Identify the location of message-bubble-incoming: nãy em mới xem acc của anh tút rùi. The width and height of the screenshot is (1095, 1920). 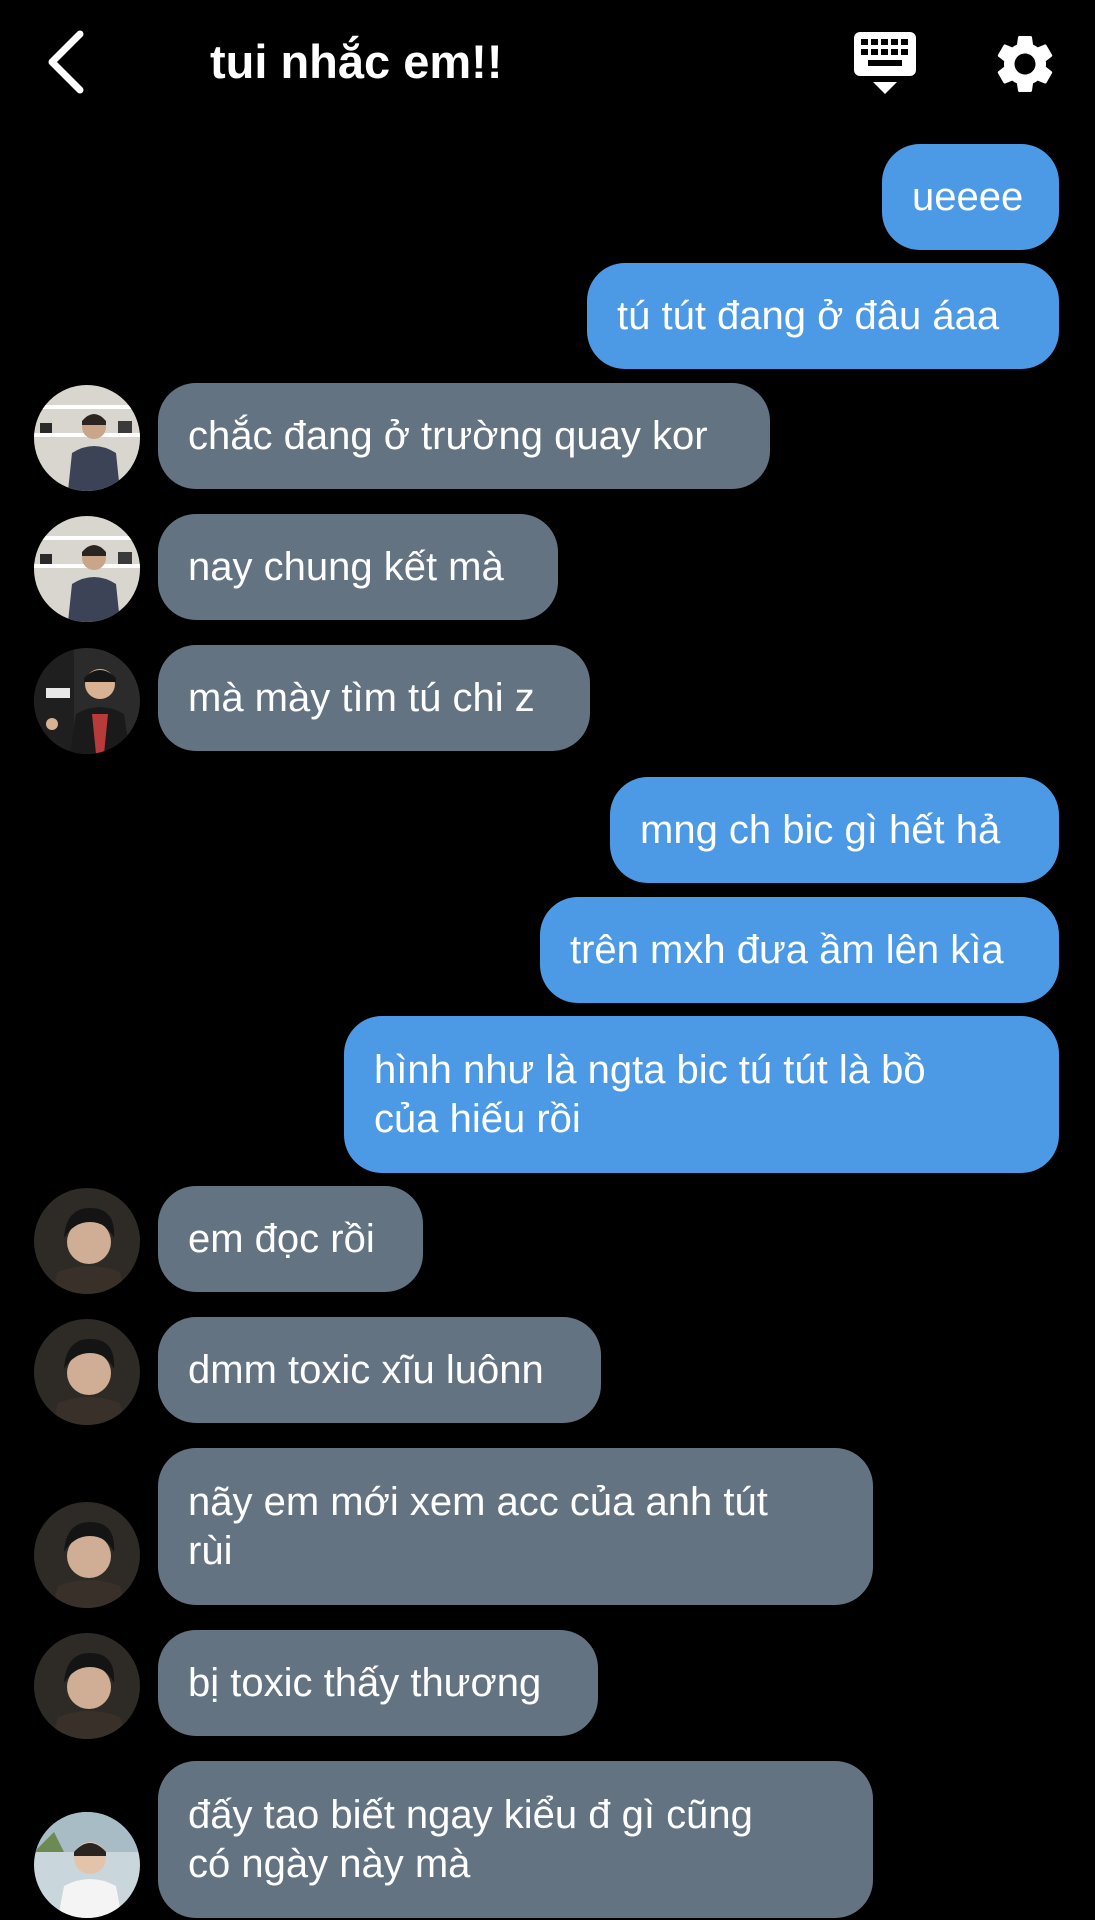
(515, 1526).